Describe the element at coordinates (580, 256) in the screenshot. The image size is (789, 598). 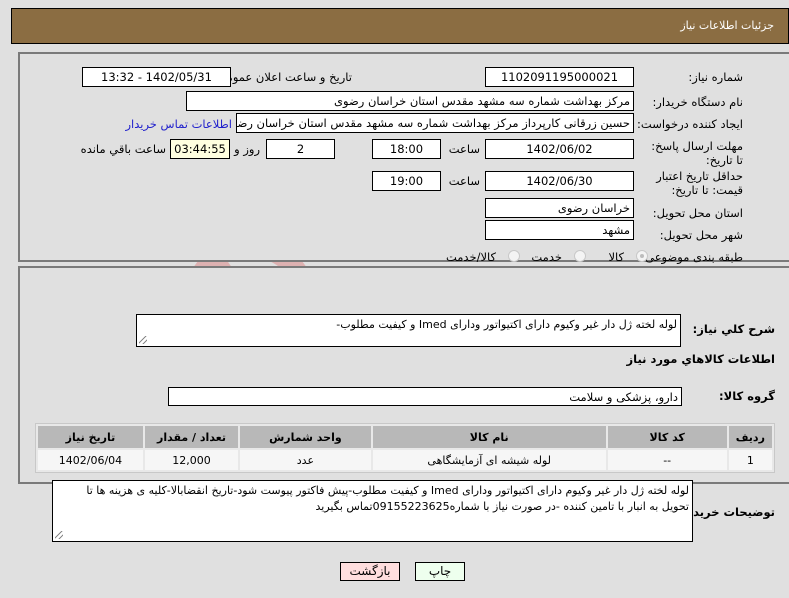
I see `category-radio-service` at that location.